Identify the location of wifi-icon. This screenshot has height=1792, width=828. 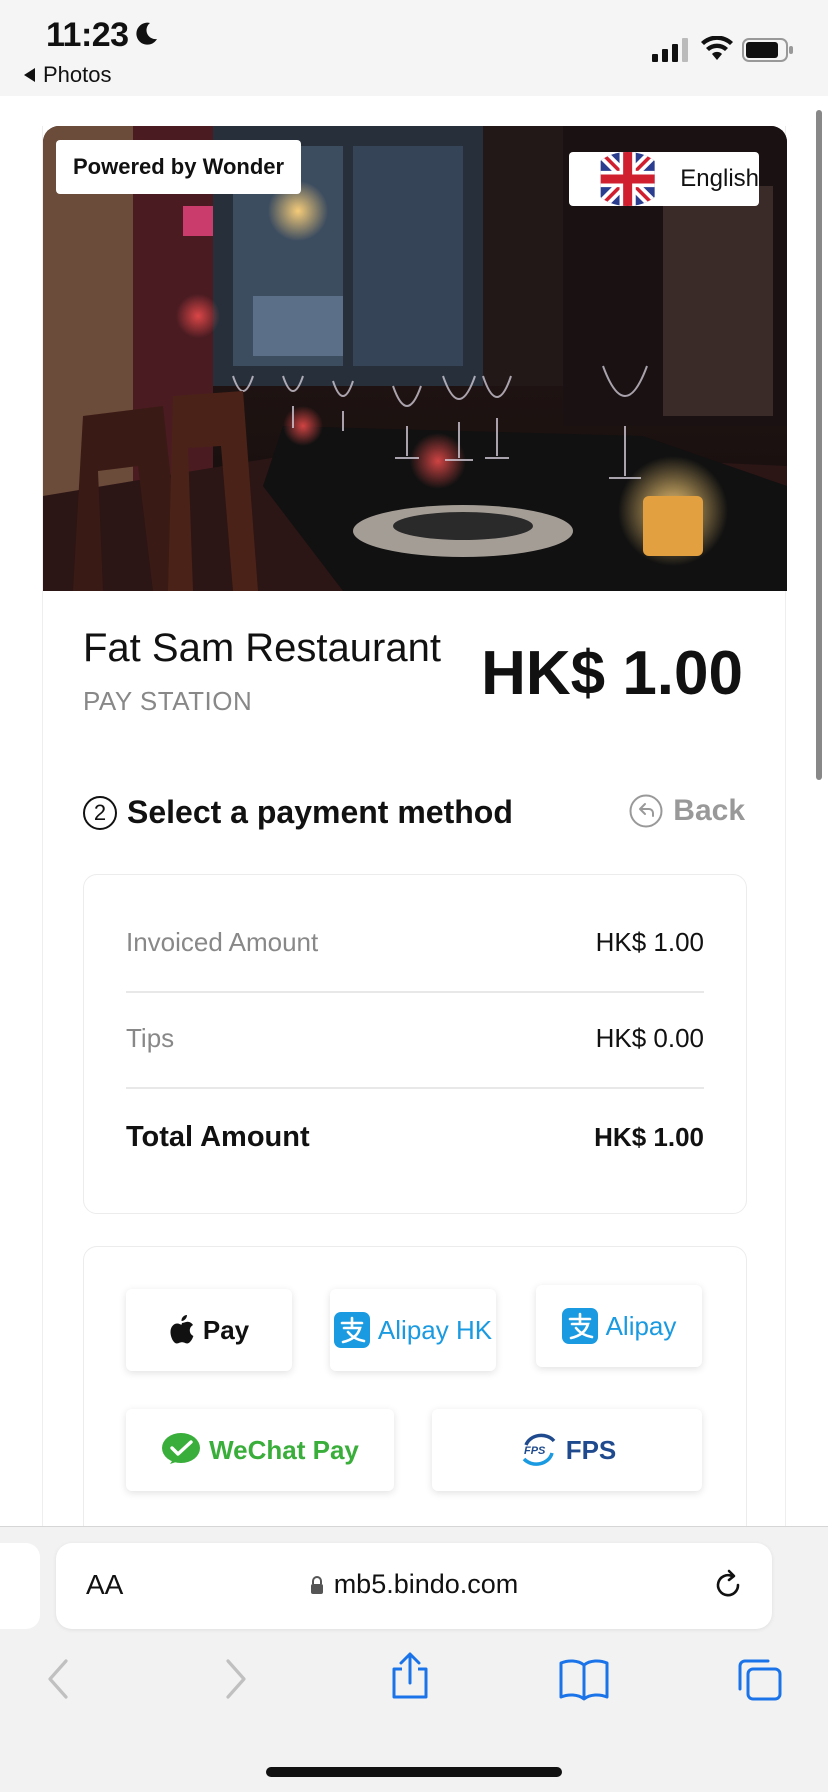
(717, 48).